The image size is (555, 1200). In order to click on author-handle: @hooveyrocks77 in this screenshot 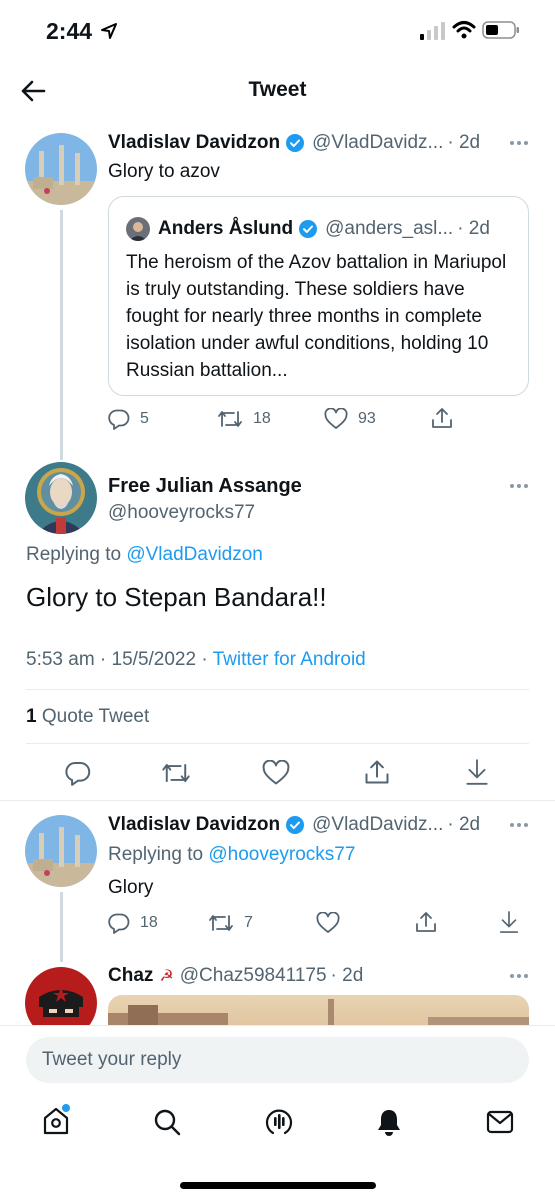, I will do `click(181, 513)`.